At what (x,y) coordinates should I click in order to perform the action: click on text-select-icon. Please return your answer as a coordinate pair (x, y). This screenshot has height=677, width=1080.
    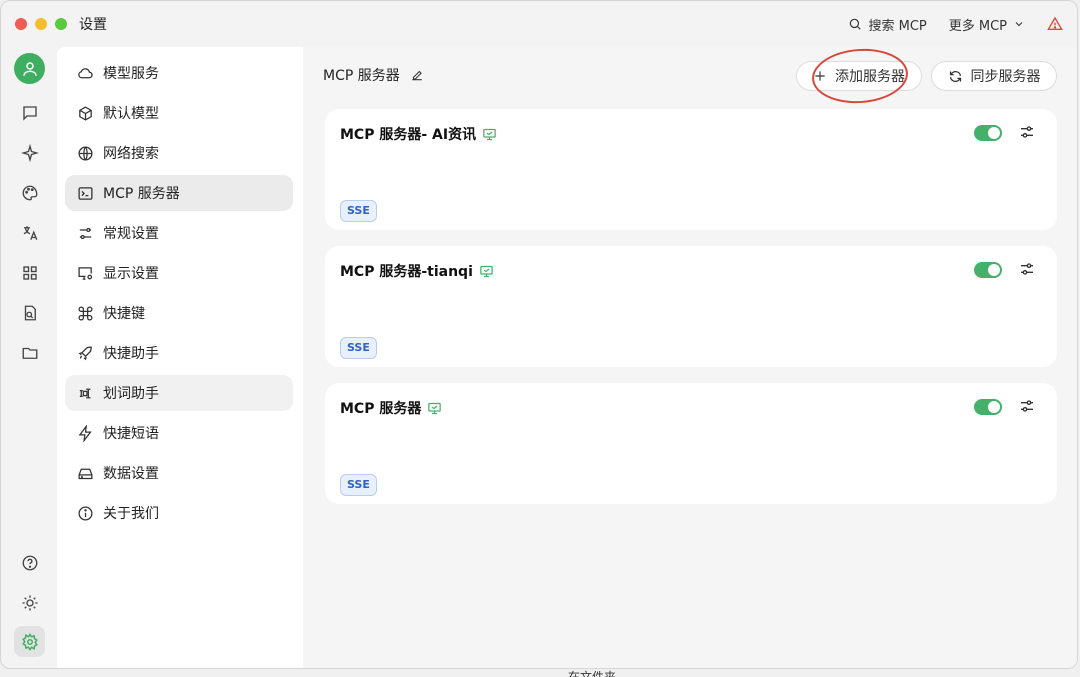
    Looking at the image, I should click on (85, 393).